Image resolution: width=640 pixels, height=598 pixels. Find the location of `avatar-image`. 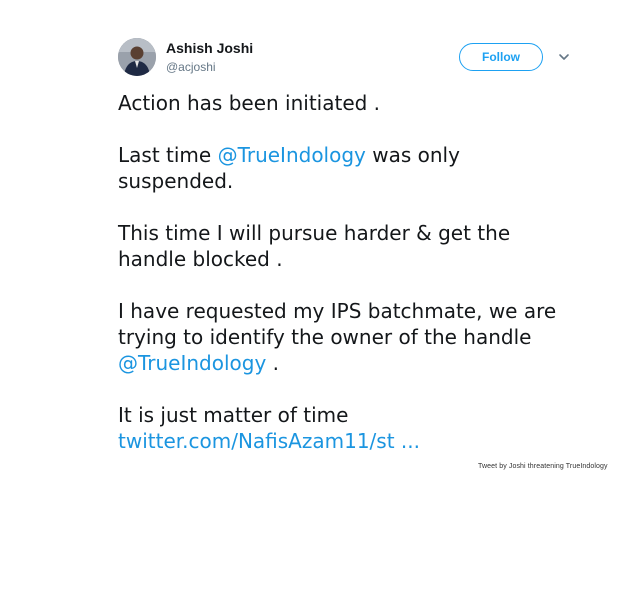

avatar-image is located at coordinates (137, 57).